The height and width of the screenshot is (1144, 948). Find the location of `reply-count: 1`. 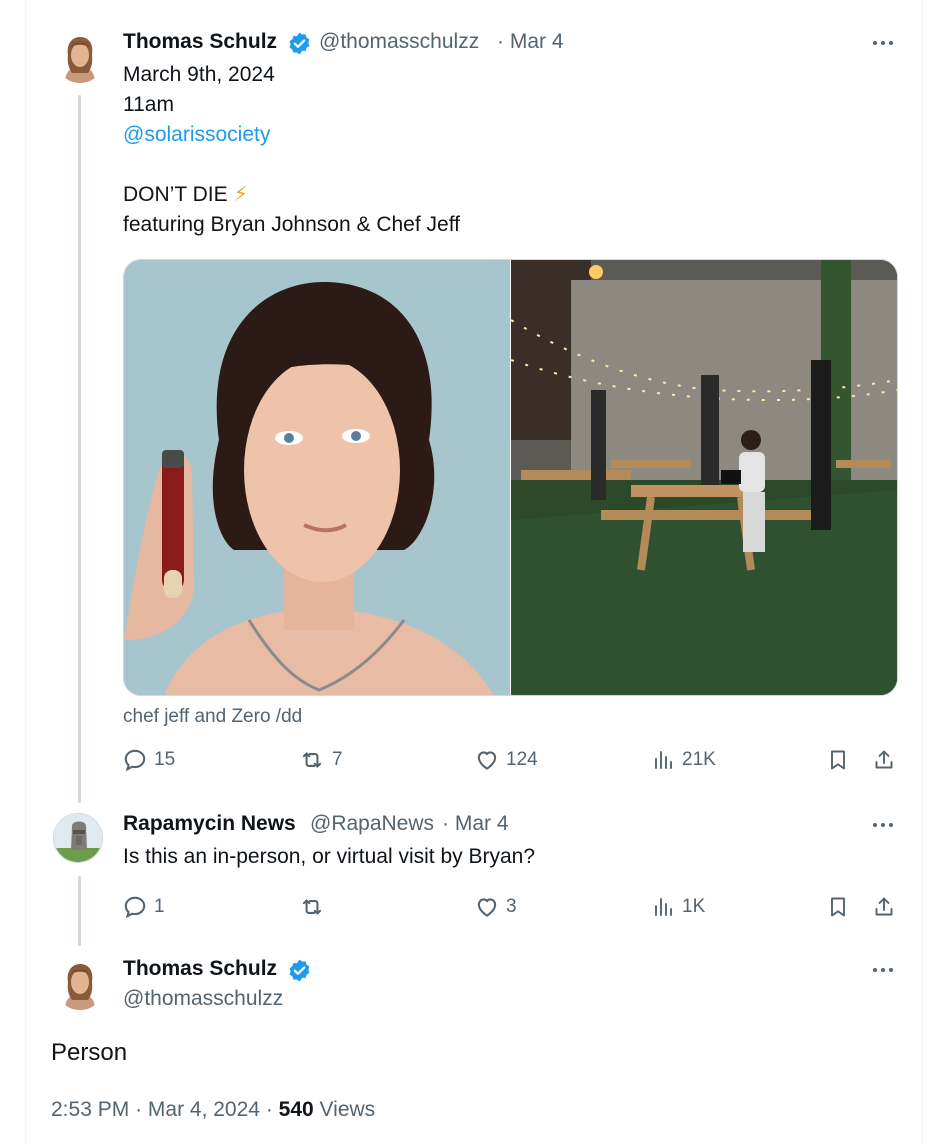

reply-count: 1 is located at coordinates (159, 906).